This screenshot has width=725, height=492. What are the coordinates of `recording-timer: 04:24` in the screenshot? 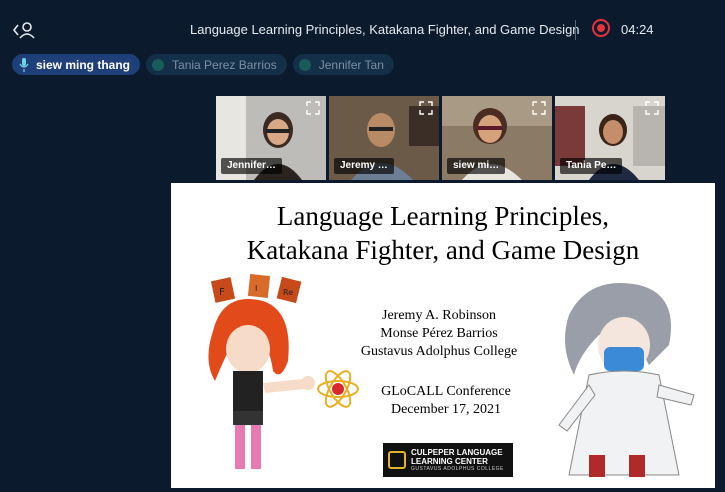 It's located at (637, 29).